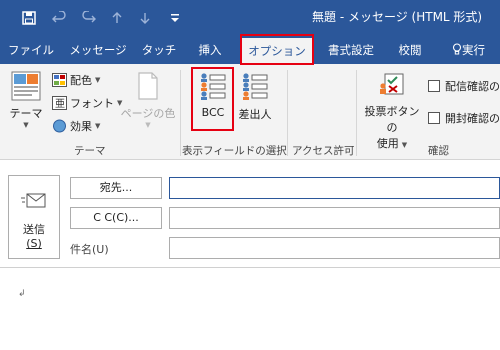 The width and height of the screenshot is (500, 350). What do you see at coordinates (89, 18) in the screenshot?
I see `redo-icon` at bounding box center [89, 18].